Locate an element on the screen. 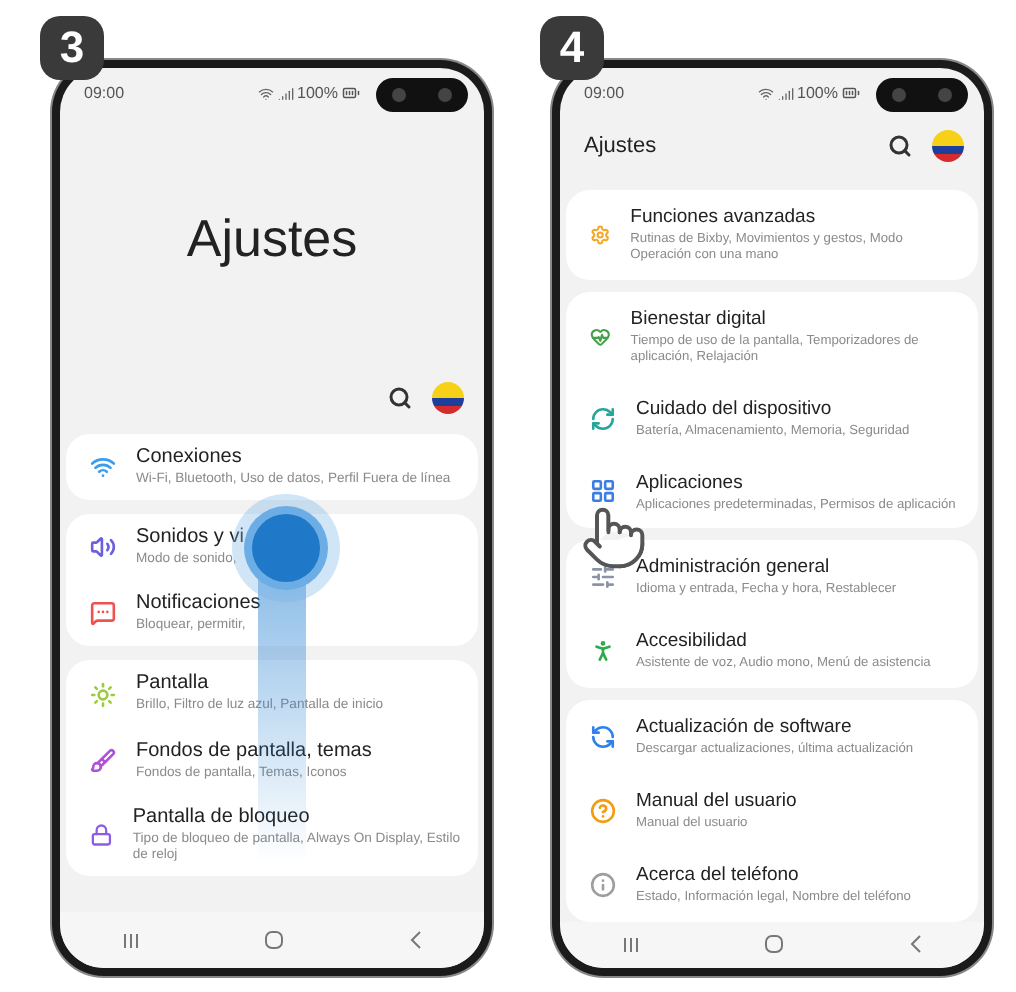 The width and height of the screenshot is (1016, 992). setting-title: Funciones avanzadas is located at coordinates (796, 217).